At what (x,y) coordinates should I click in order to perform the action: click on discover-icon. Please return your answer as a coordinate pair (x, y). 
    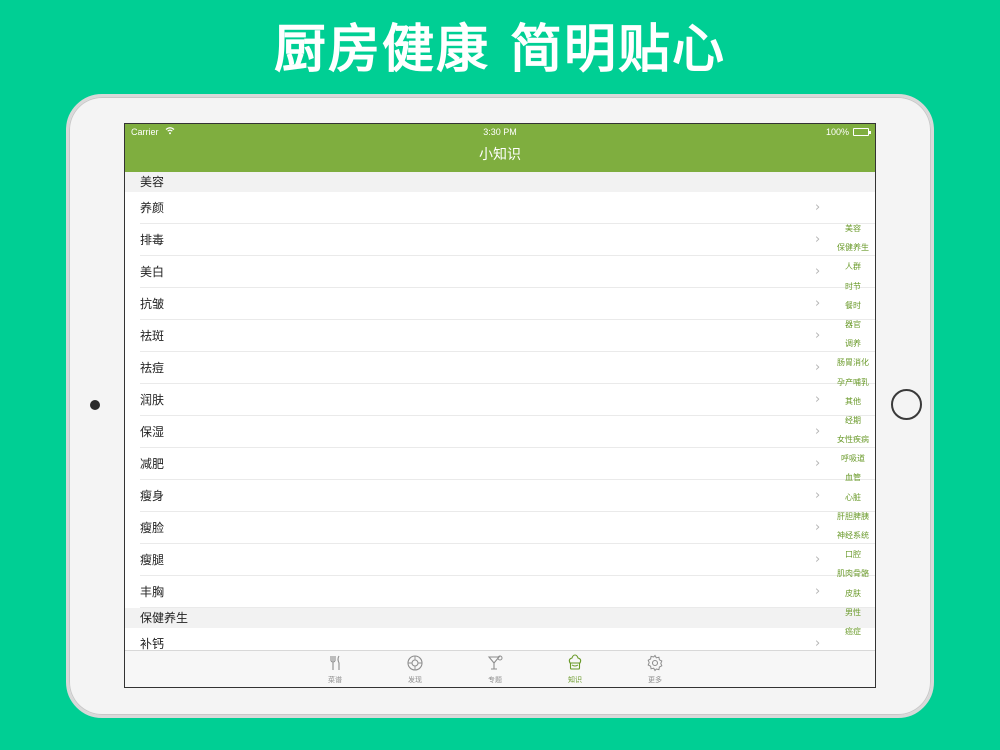
    Looking at the image, I should click on (415, 663).